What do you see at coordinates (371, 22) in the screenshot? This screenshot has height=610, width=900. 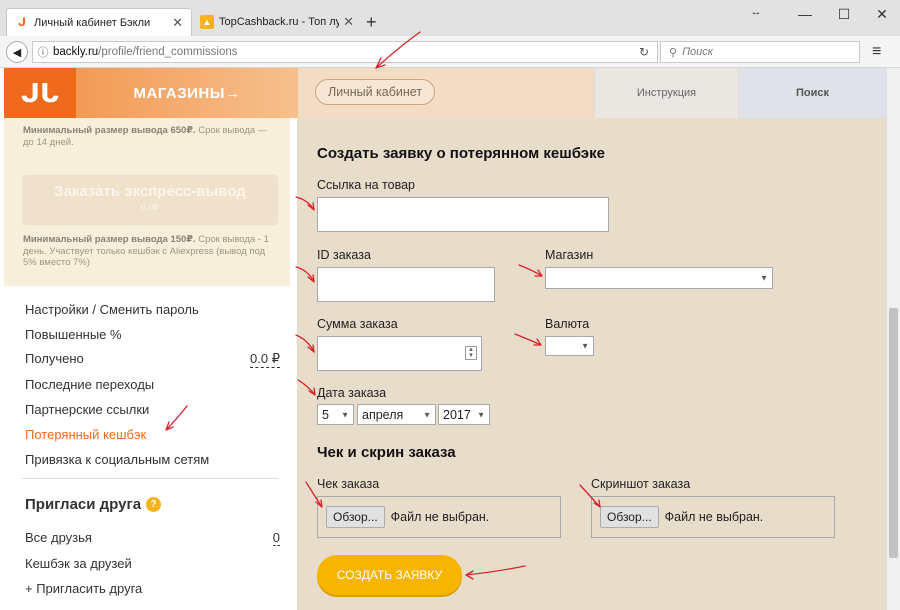 I see `new-tab-button: +` at bounding box center [371, 22].